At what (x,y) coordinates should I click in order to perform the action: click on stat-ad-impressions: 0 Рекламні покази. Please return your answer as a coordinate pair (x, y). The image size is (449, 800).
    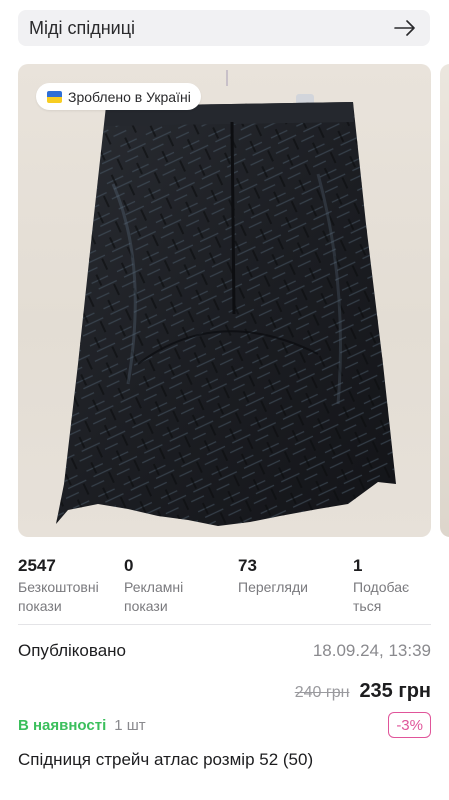
    Looking at the image, I should click on (153, 586).